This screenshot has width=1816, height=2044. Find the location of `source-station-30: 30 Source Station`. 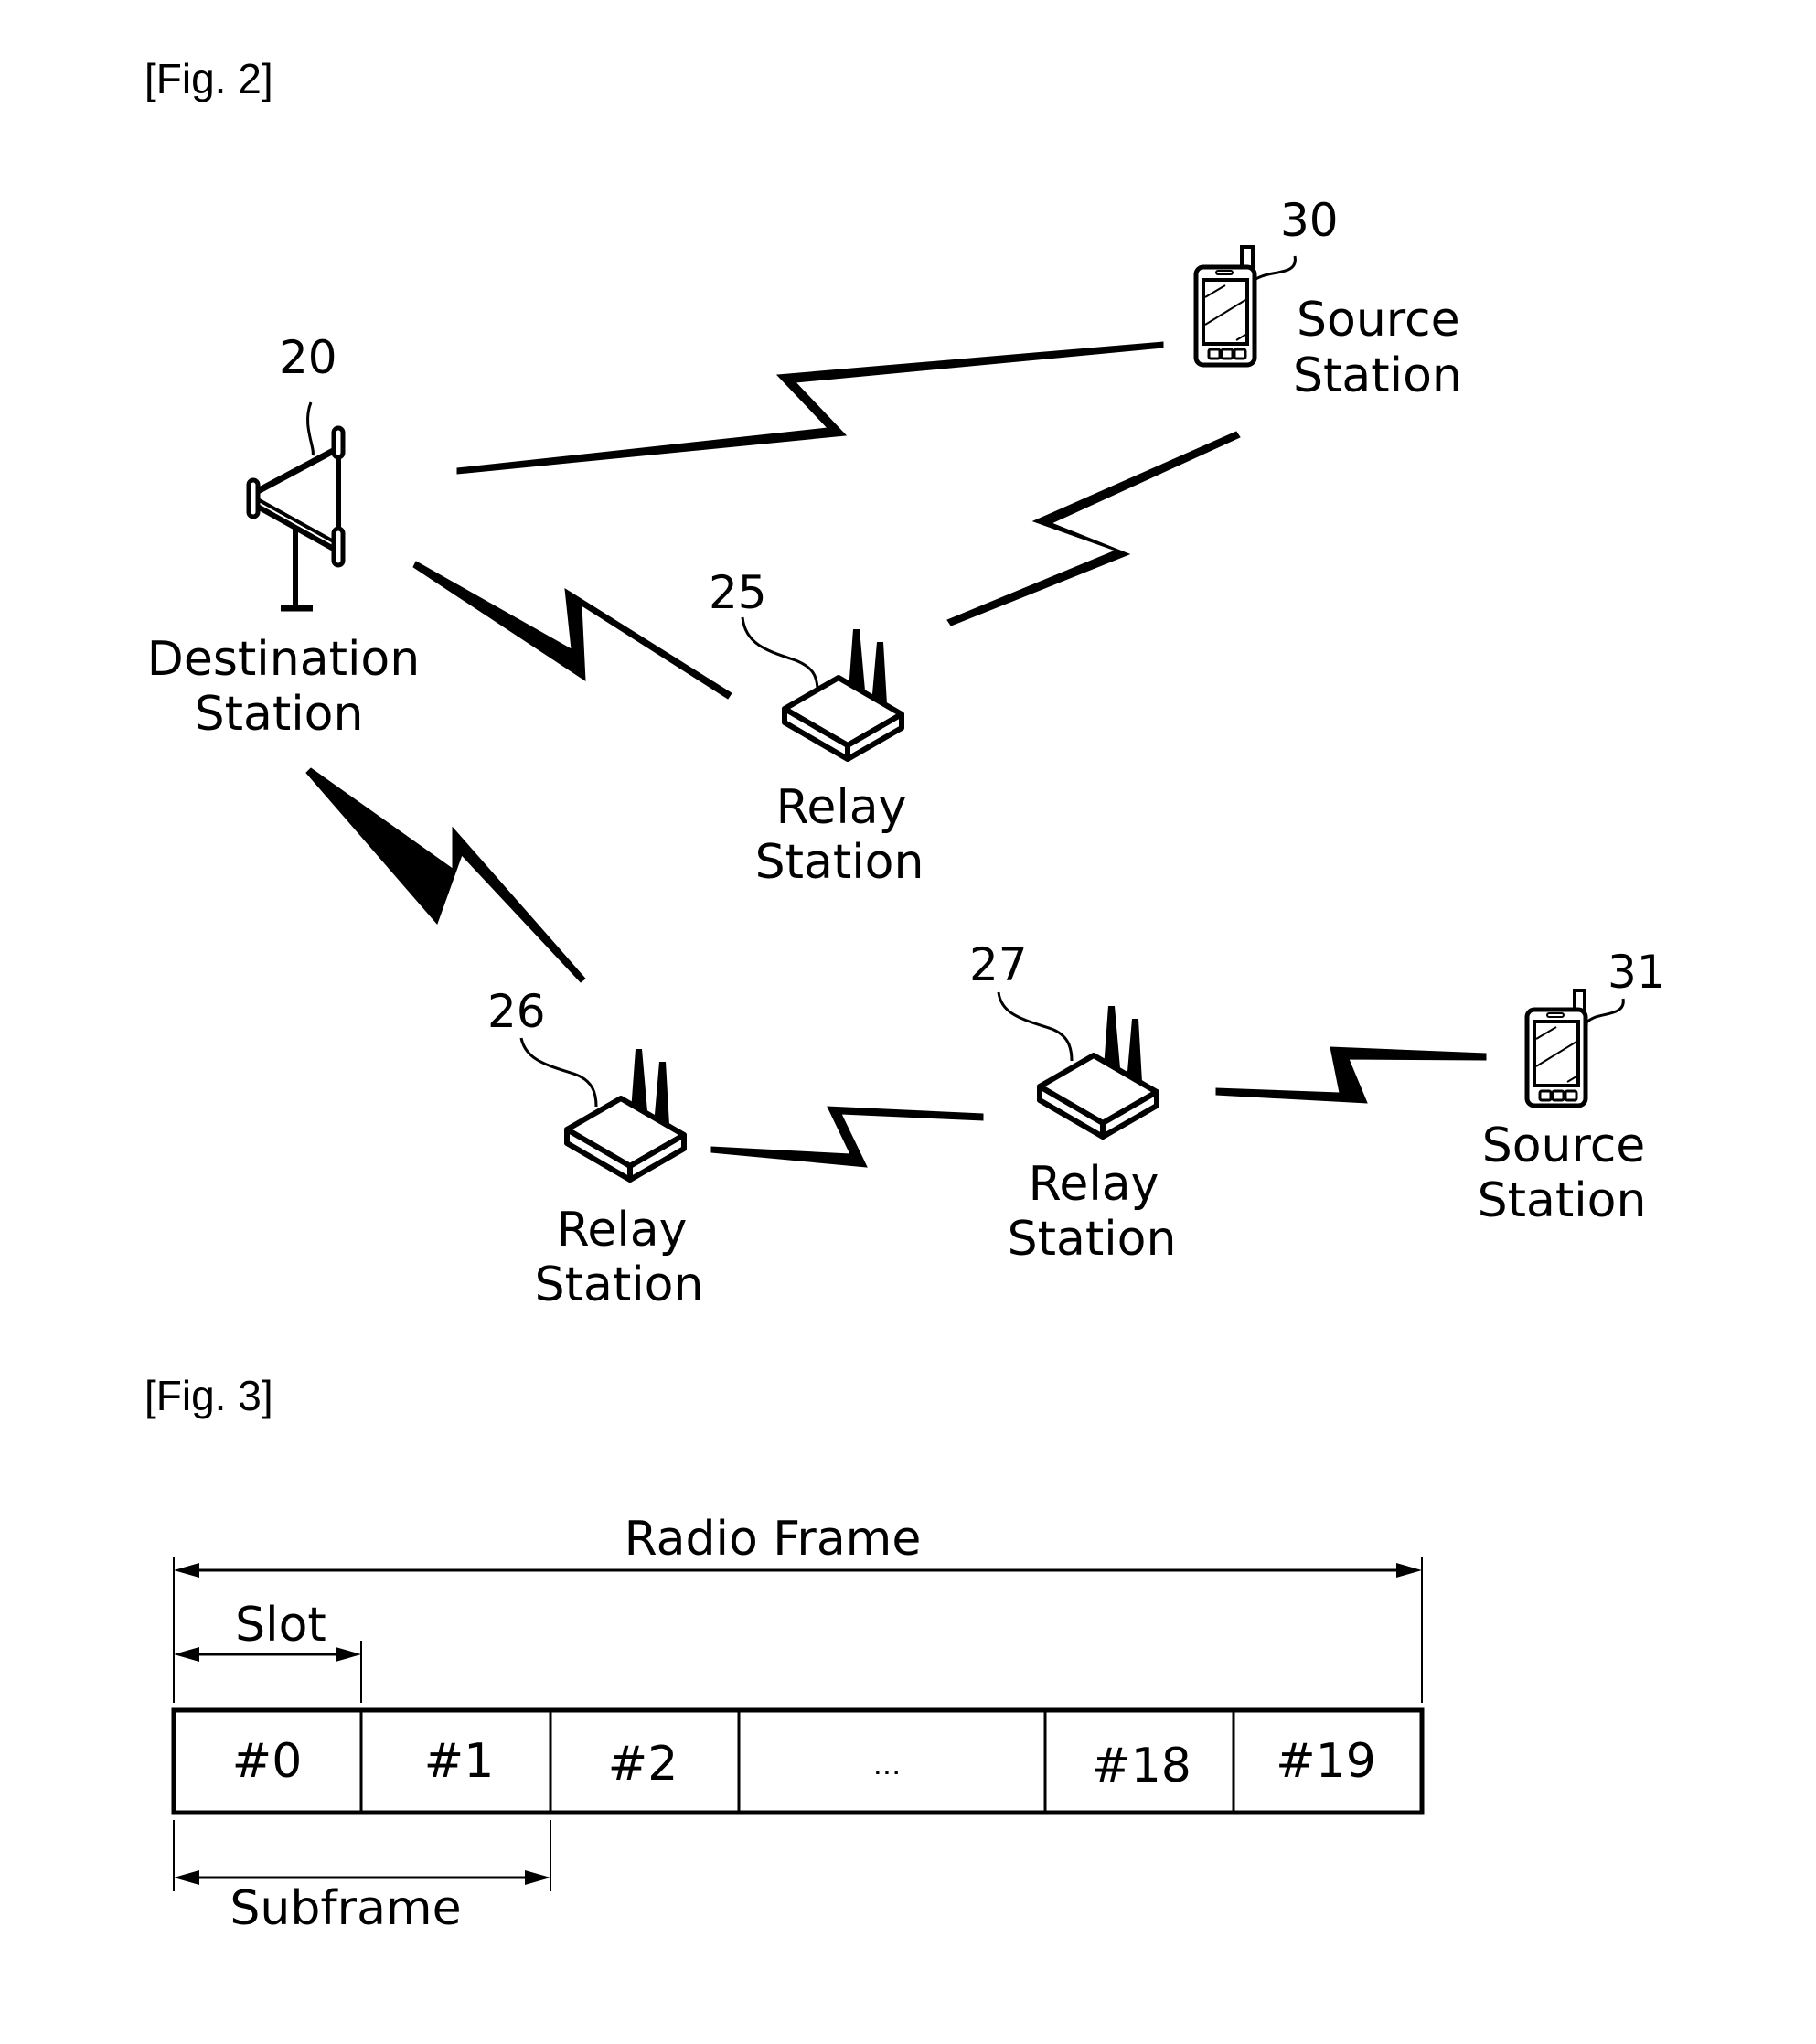

source-station-30: 30 Source Station is located at coordinates (1327, 298).